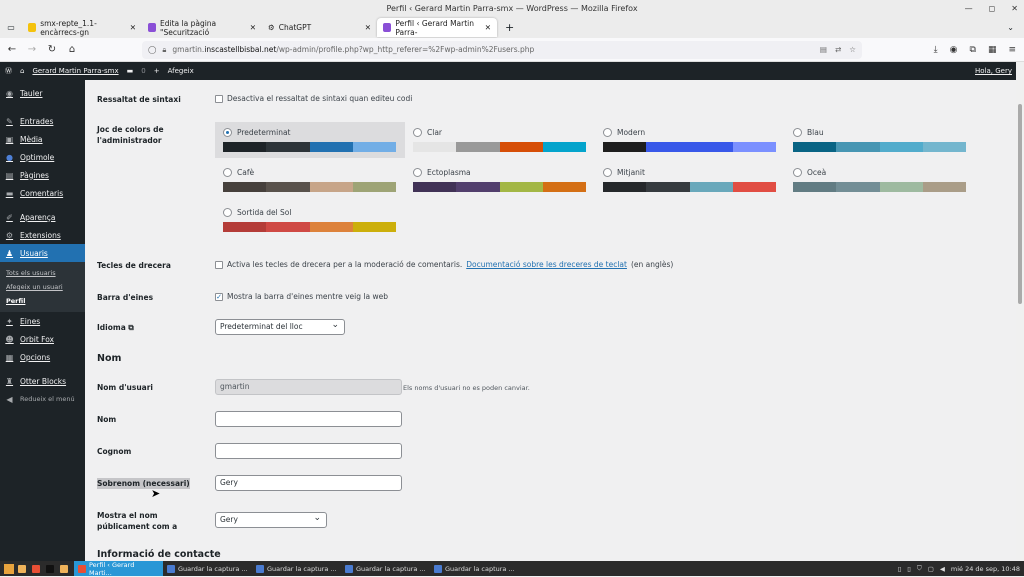  Describe the element at coordinates (437, 27) in the screenshot. I see `tab-profile: Perfil ‹ Gerard Martin Parra- ✕` at that location.